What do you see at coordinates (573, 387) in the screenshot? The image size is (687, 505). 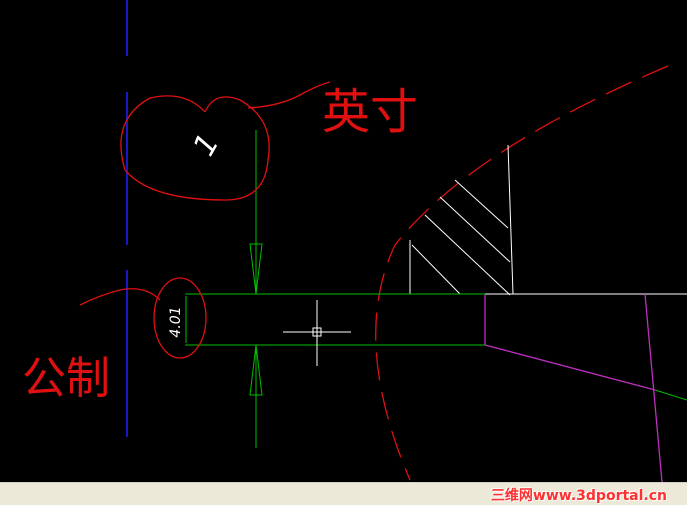 I see `magenta-edges` at bounding box center [573, 387].